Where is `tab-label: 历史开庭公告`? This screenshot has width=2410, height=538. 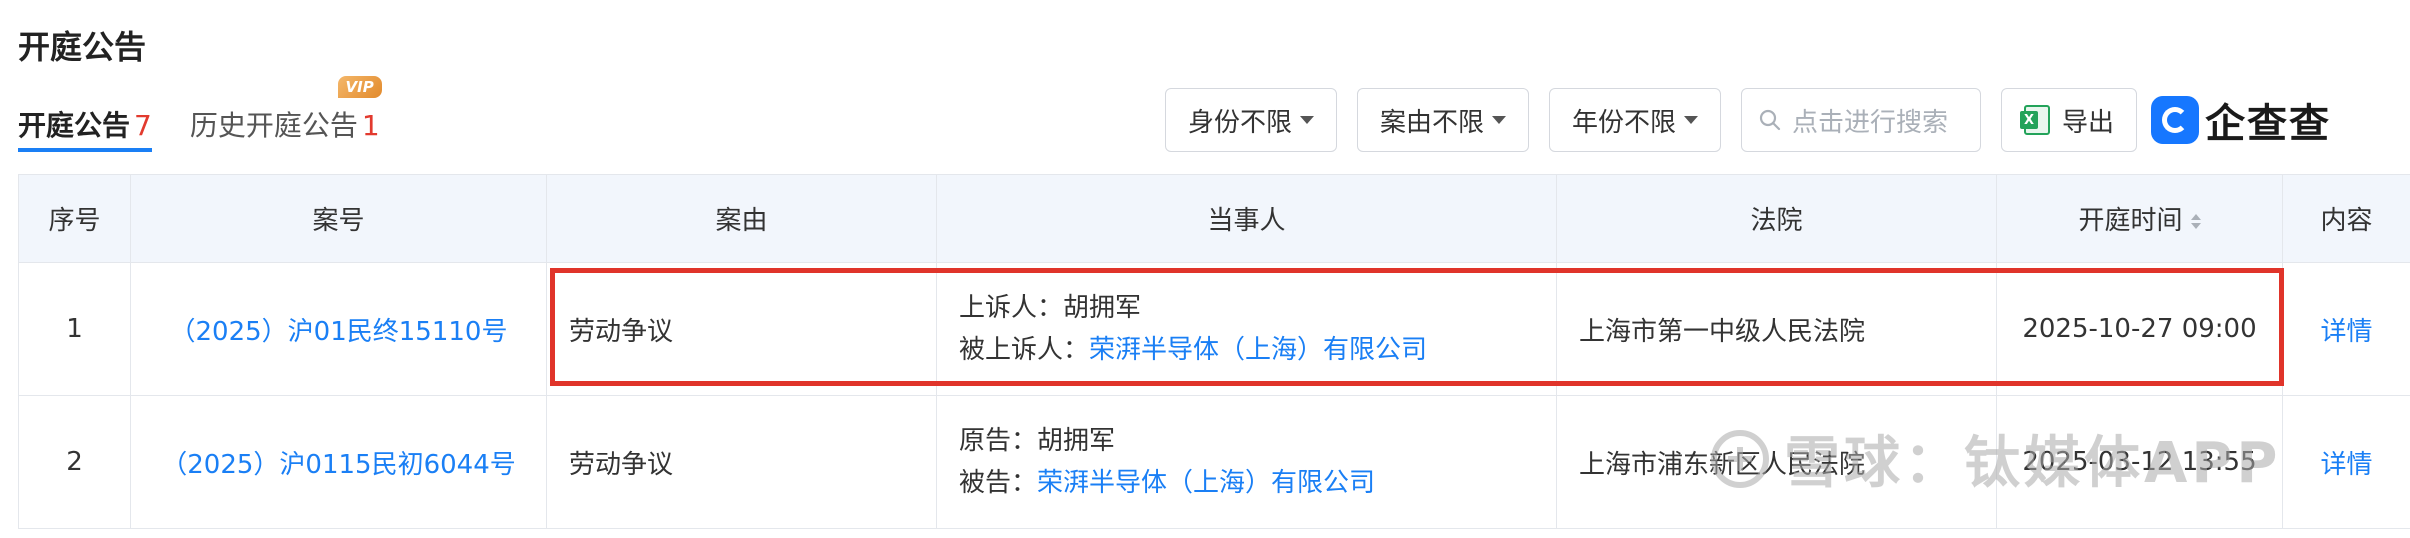
tab-label: 历史开庭公告 is located at coordinates (273, 125).